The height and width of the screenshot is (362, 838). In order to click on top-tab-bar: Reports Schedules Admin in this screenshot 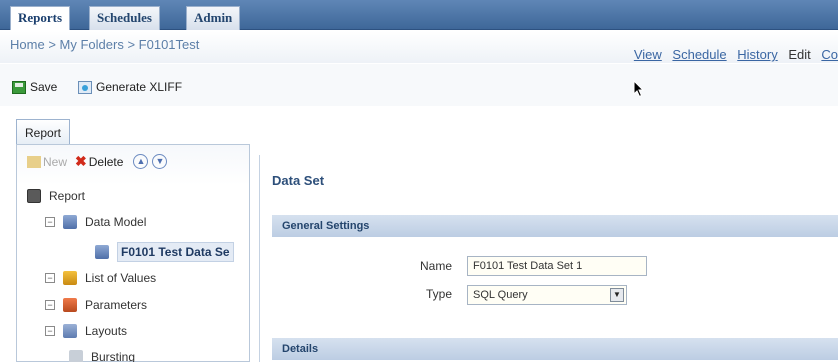, I will do `click(419, 15)`.